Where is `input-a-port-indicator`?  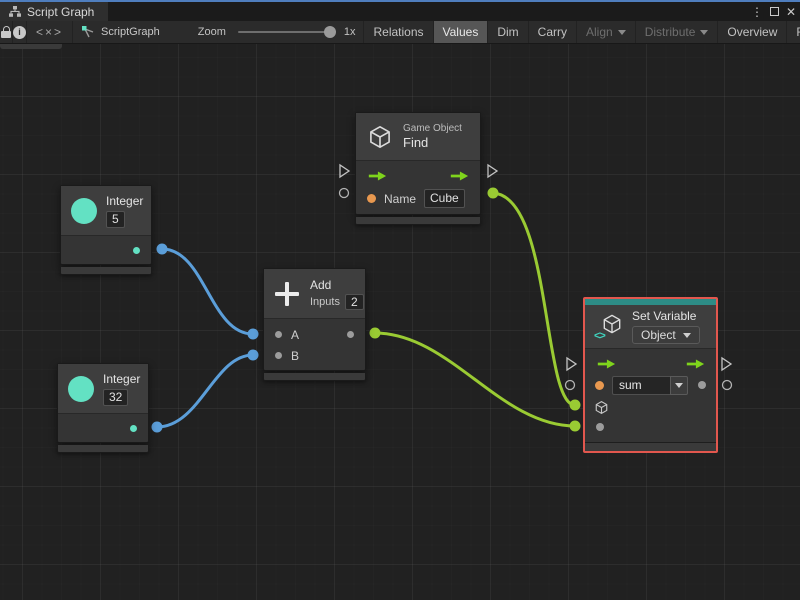
input-a-port-indicator is located at coordinates (278, 334).